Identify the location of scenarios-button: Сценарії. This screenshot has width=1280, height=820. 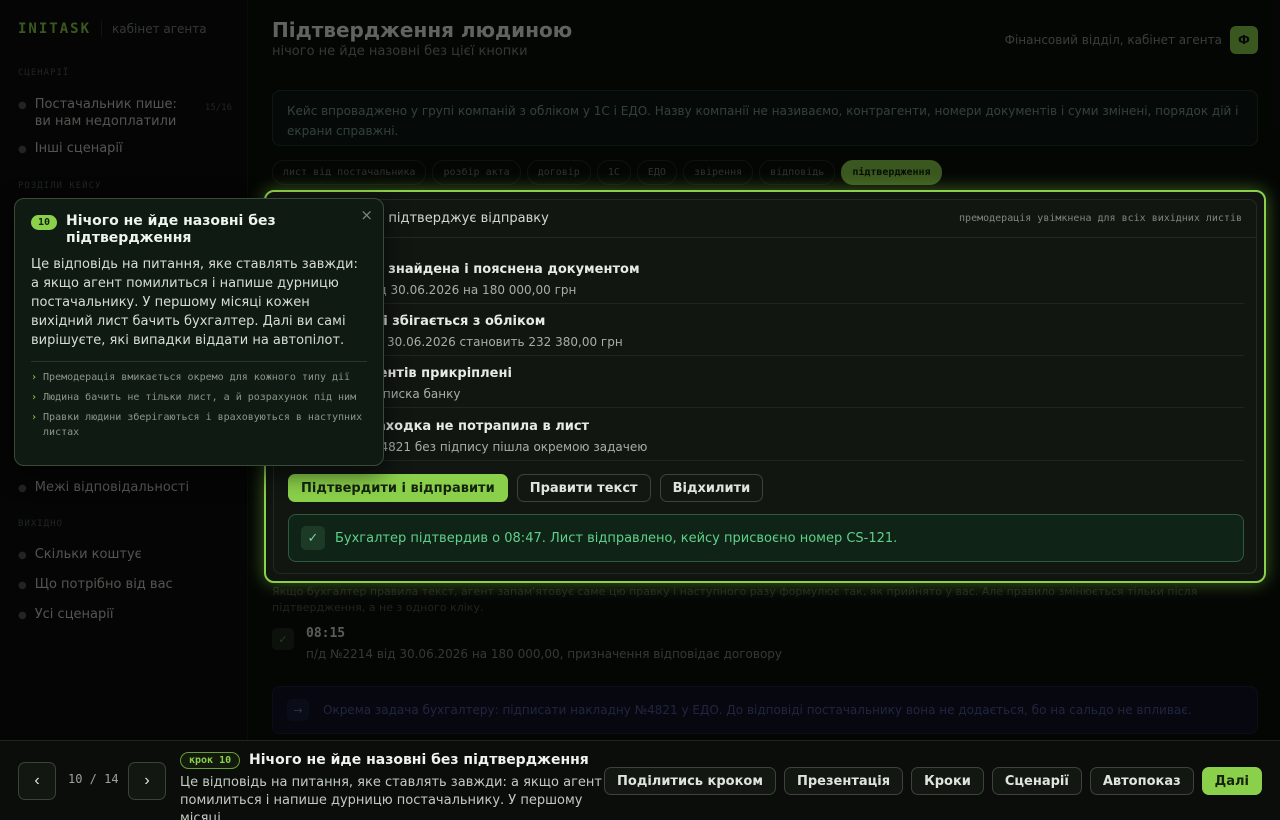
(1036, 781).